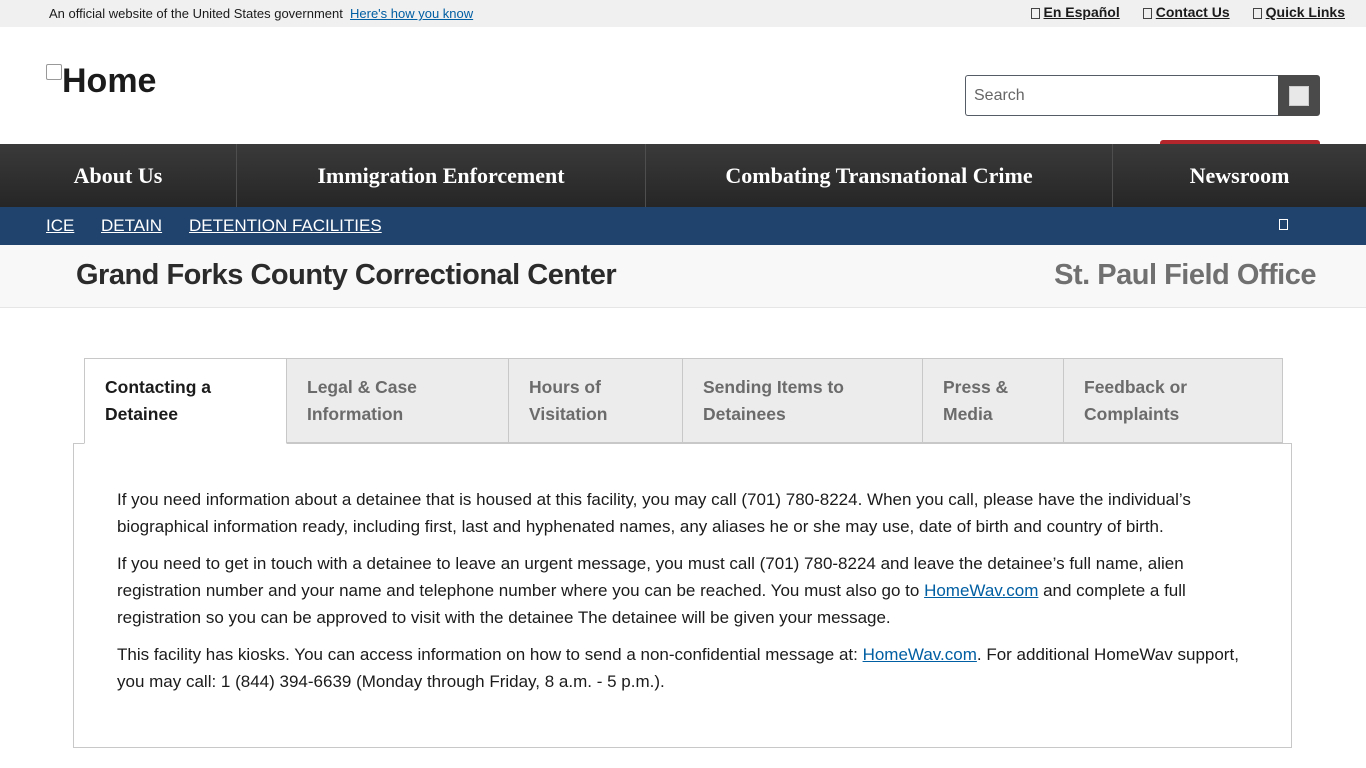 The width and height of the screenshot is (1366, 768). What do you see at coordinates (411, 13) in the screenshot?
I see `heres-how-you-know-link: Here's how you know` at bounding box center [411, 13].